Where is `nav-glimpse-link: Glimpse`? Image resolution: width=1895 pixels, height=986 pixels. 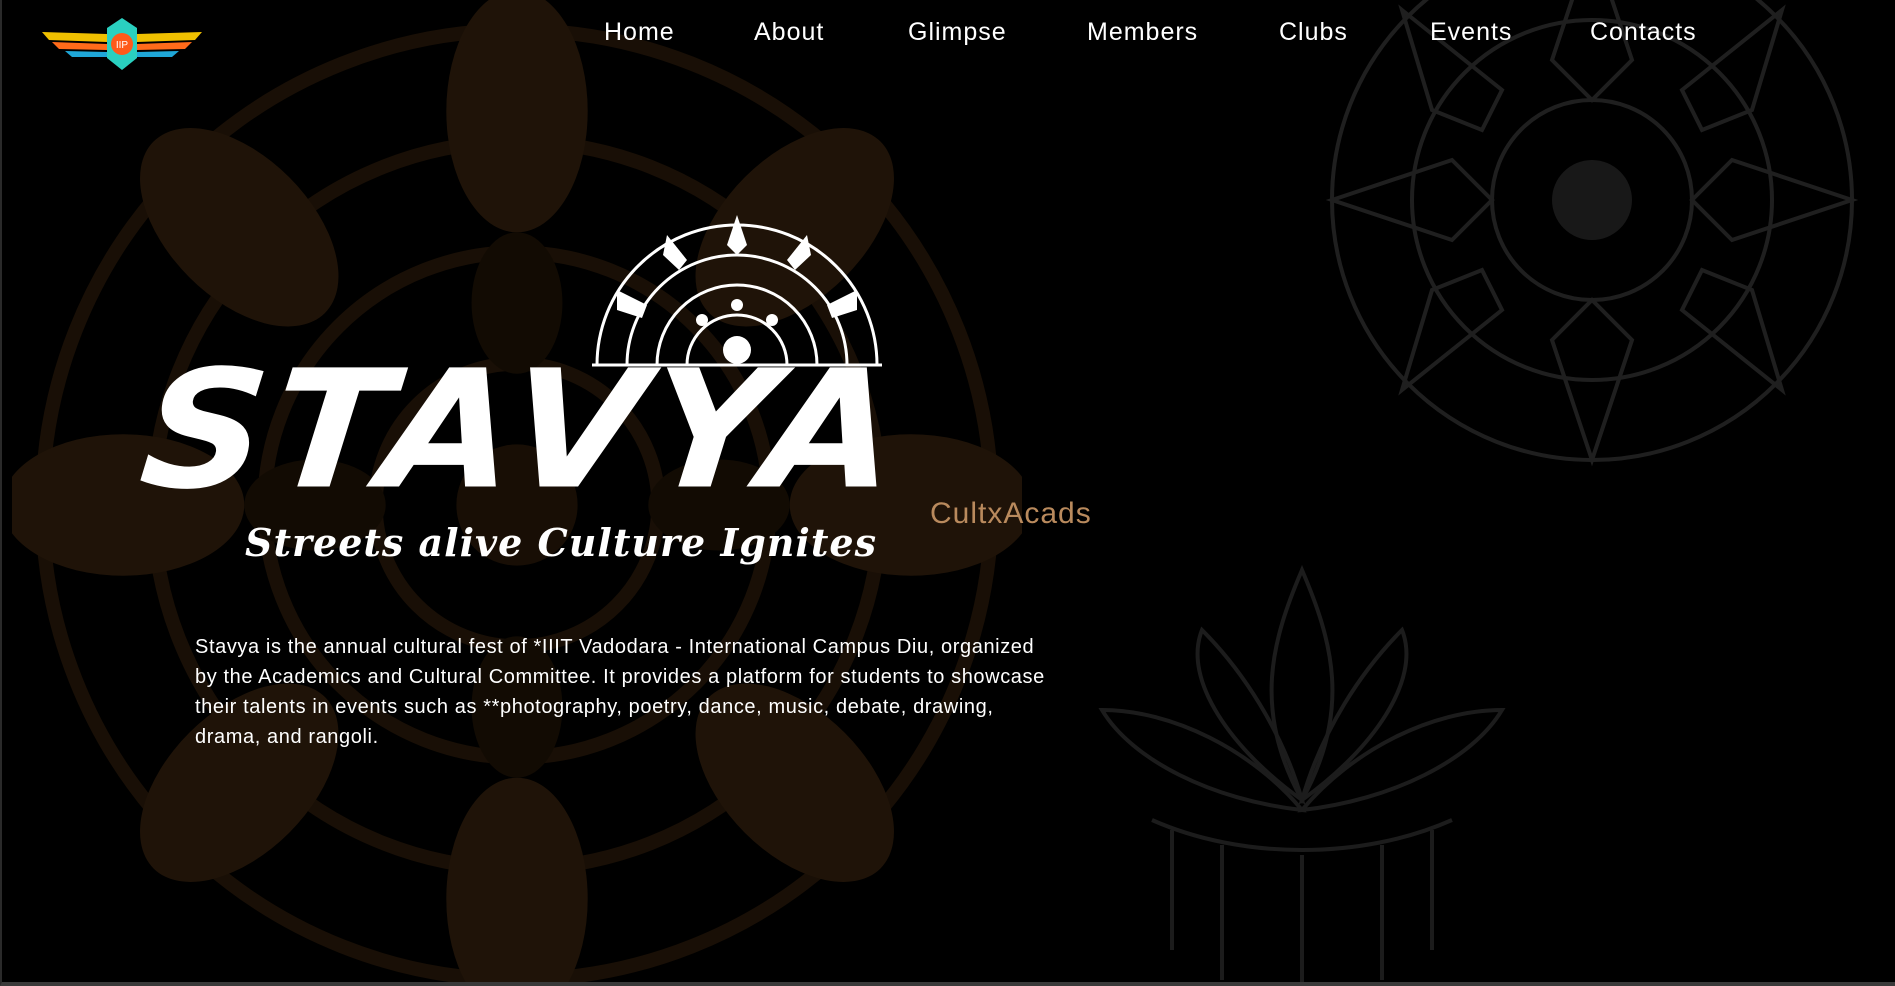 nav-glimpse-link: Glimpse is located at coordinates (957, 32).